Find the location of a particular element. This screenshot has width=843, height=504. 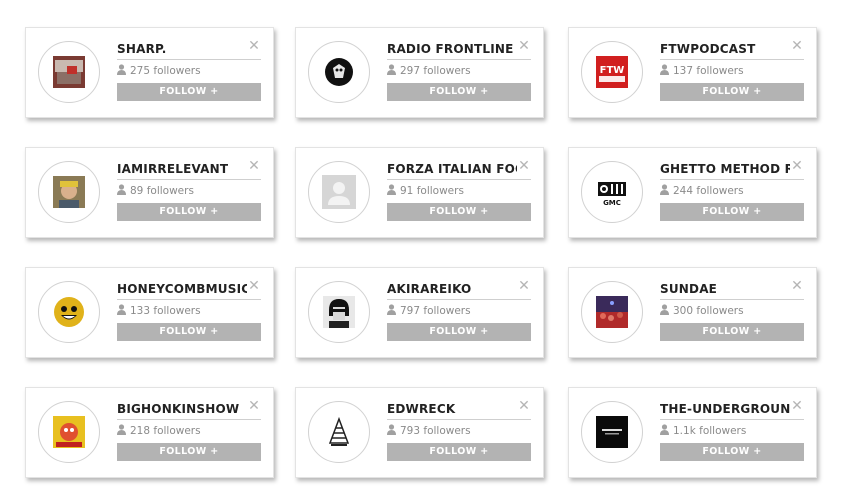

channel-name: GHETTO METHOD RADI is located at coordinates (725, 169).